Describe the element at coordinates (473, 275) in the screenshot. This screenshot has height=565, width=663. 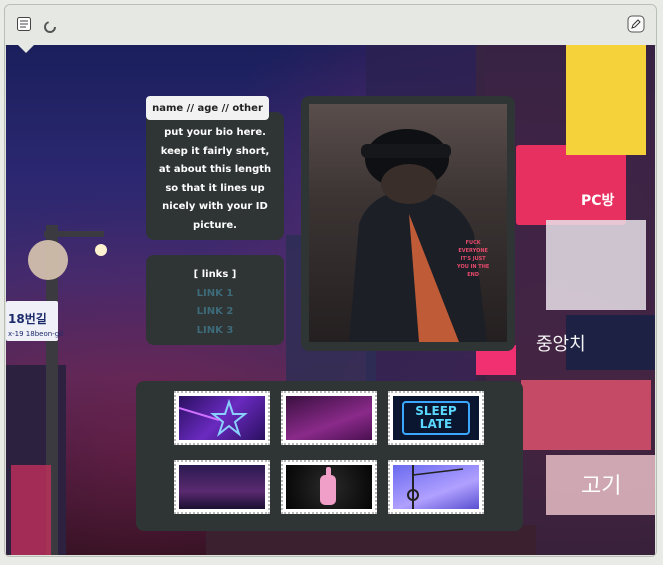
I see `shirt-print-line: END` at that location.